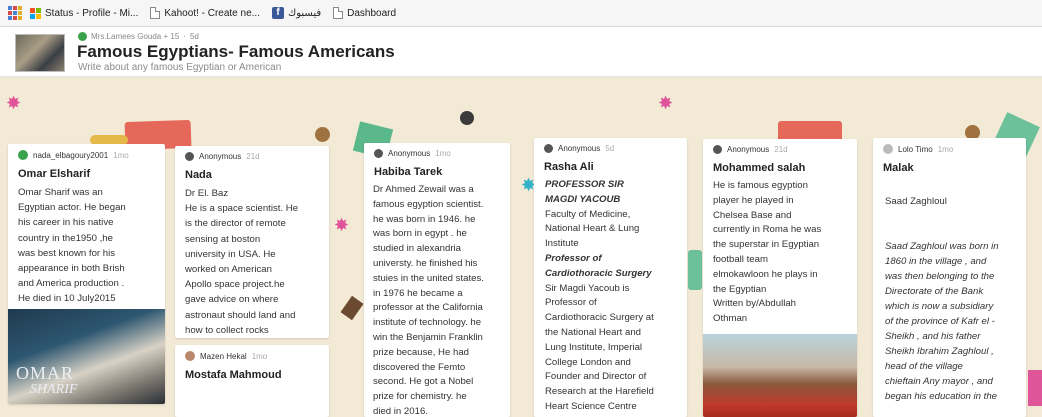 Image resolution: width=1042 pixels, height=417 pixels. Describe the element at coordinates (428, 337) in the screenshot. I see `post-line: win the Benjamin Franklin` at that location.